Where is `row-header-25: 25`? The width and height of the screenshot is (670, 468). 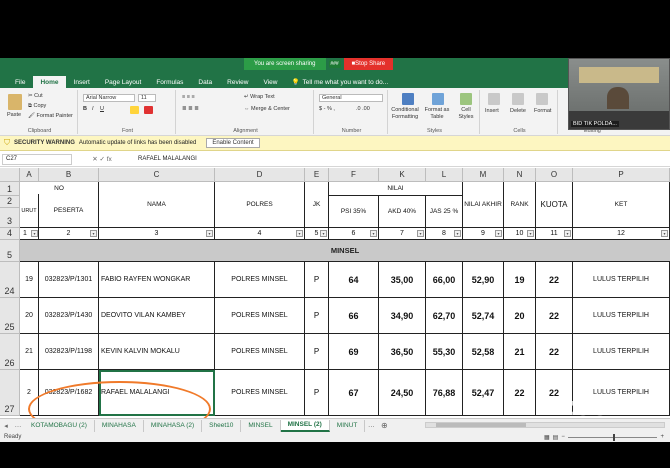
row-header-25: 25 is located at coordinates (10, 316).